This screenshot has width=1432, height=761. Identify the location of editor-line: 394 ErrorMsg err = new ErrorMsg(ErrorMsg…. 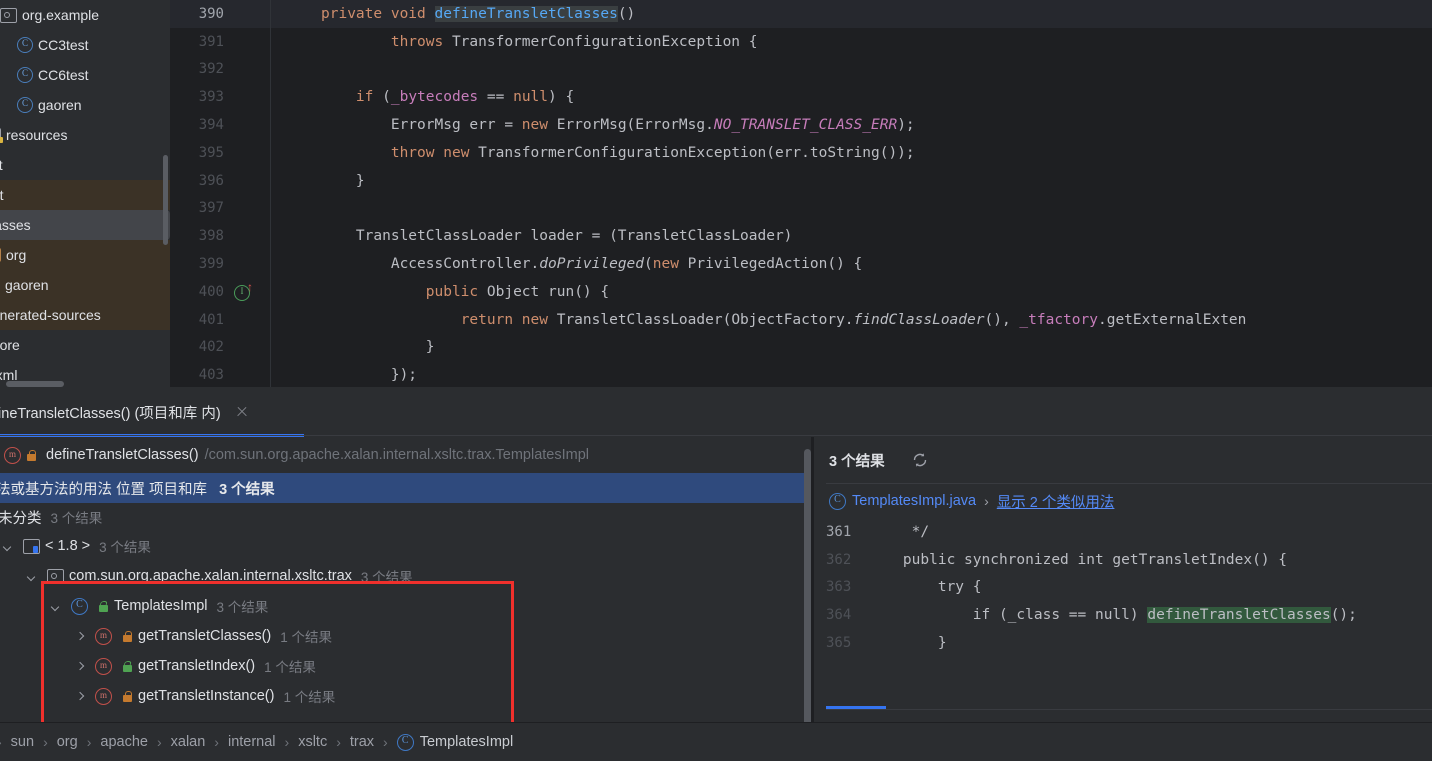
(801, 125).